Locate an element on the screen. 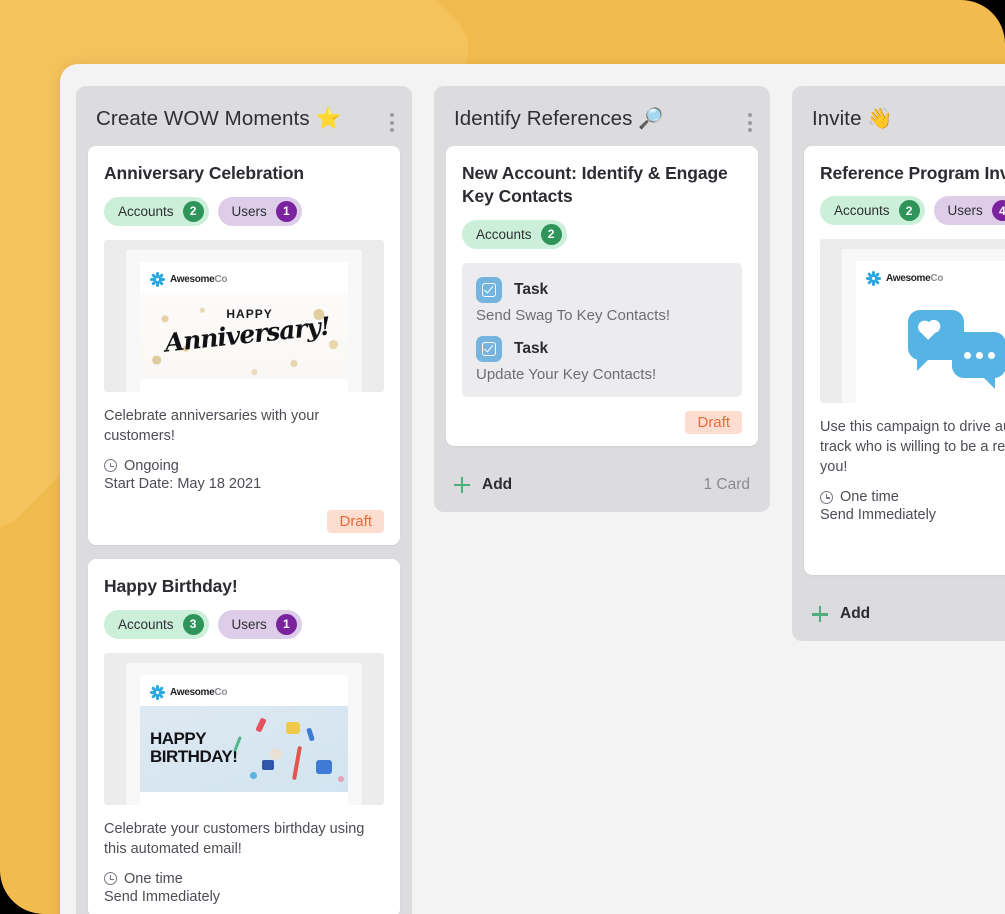 This screenshot has height=914, width=1005. email-preview-thumbnail: AwesomeCo HAPPY BIRTHDAY! is located at coordinates (244, 728).